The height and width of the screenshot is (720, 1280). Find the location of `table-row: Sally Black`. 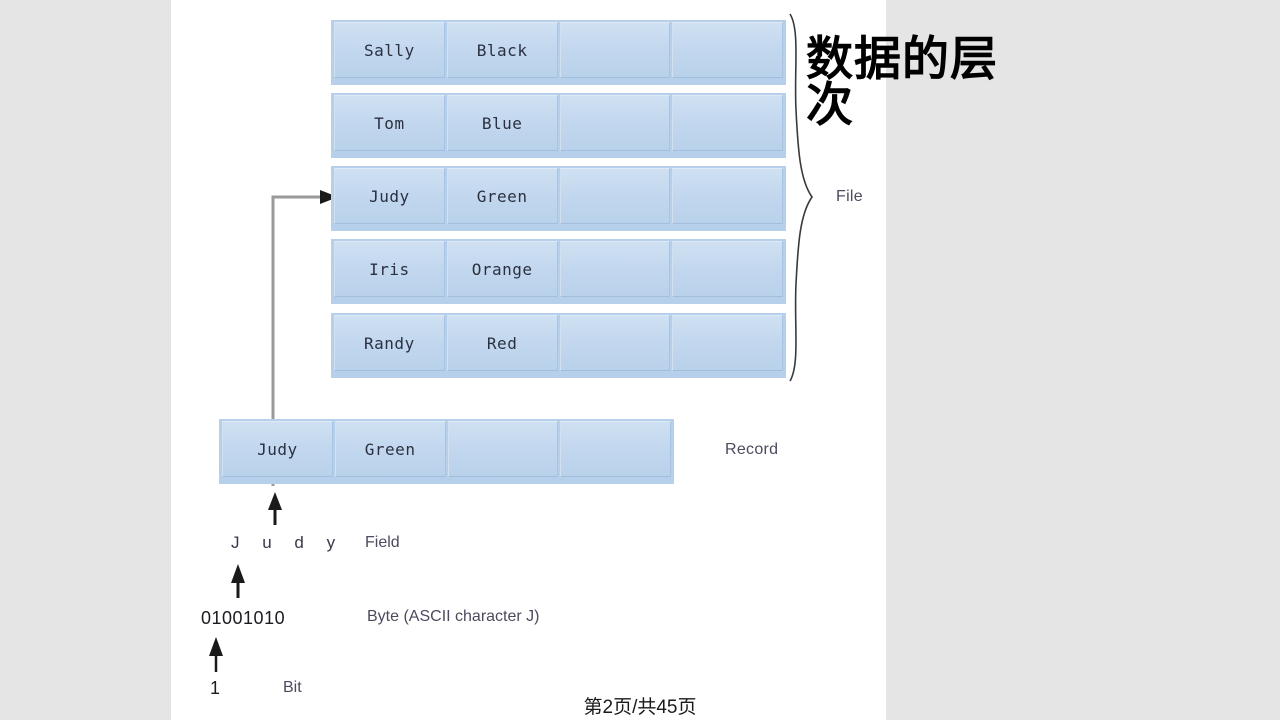

table-row: Sally Black is located at coordinates (558, 52).